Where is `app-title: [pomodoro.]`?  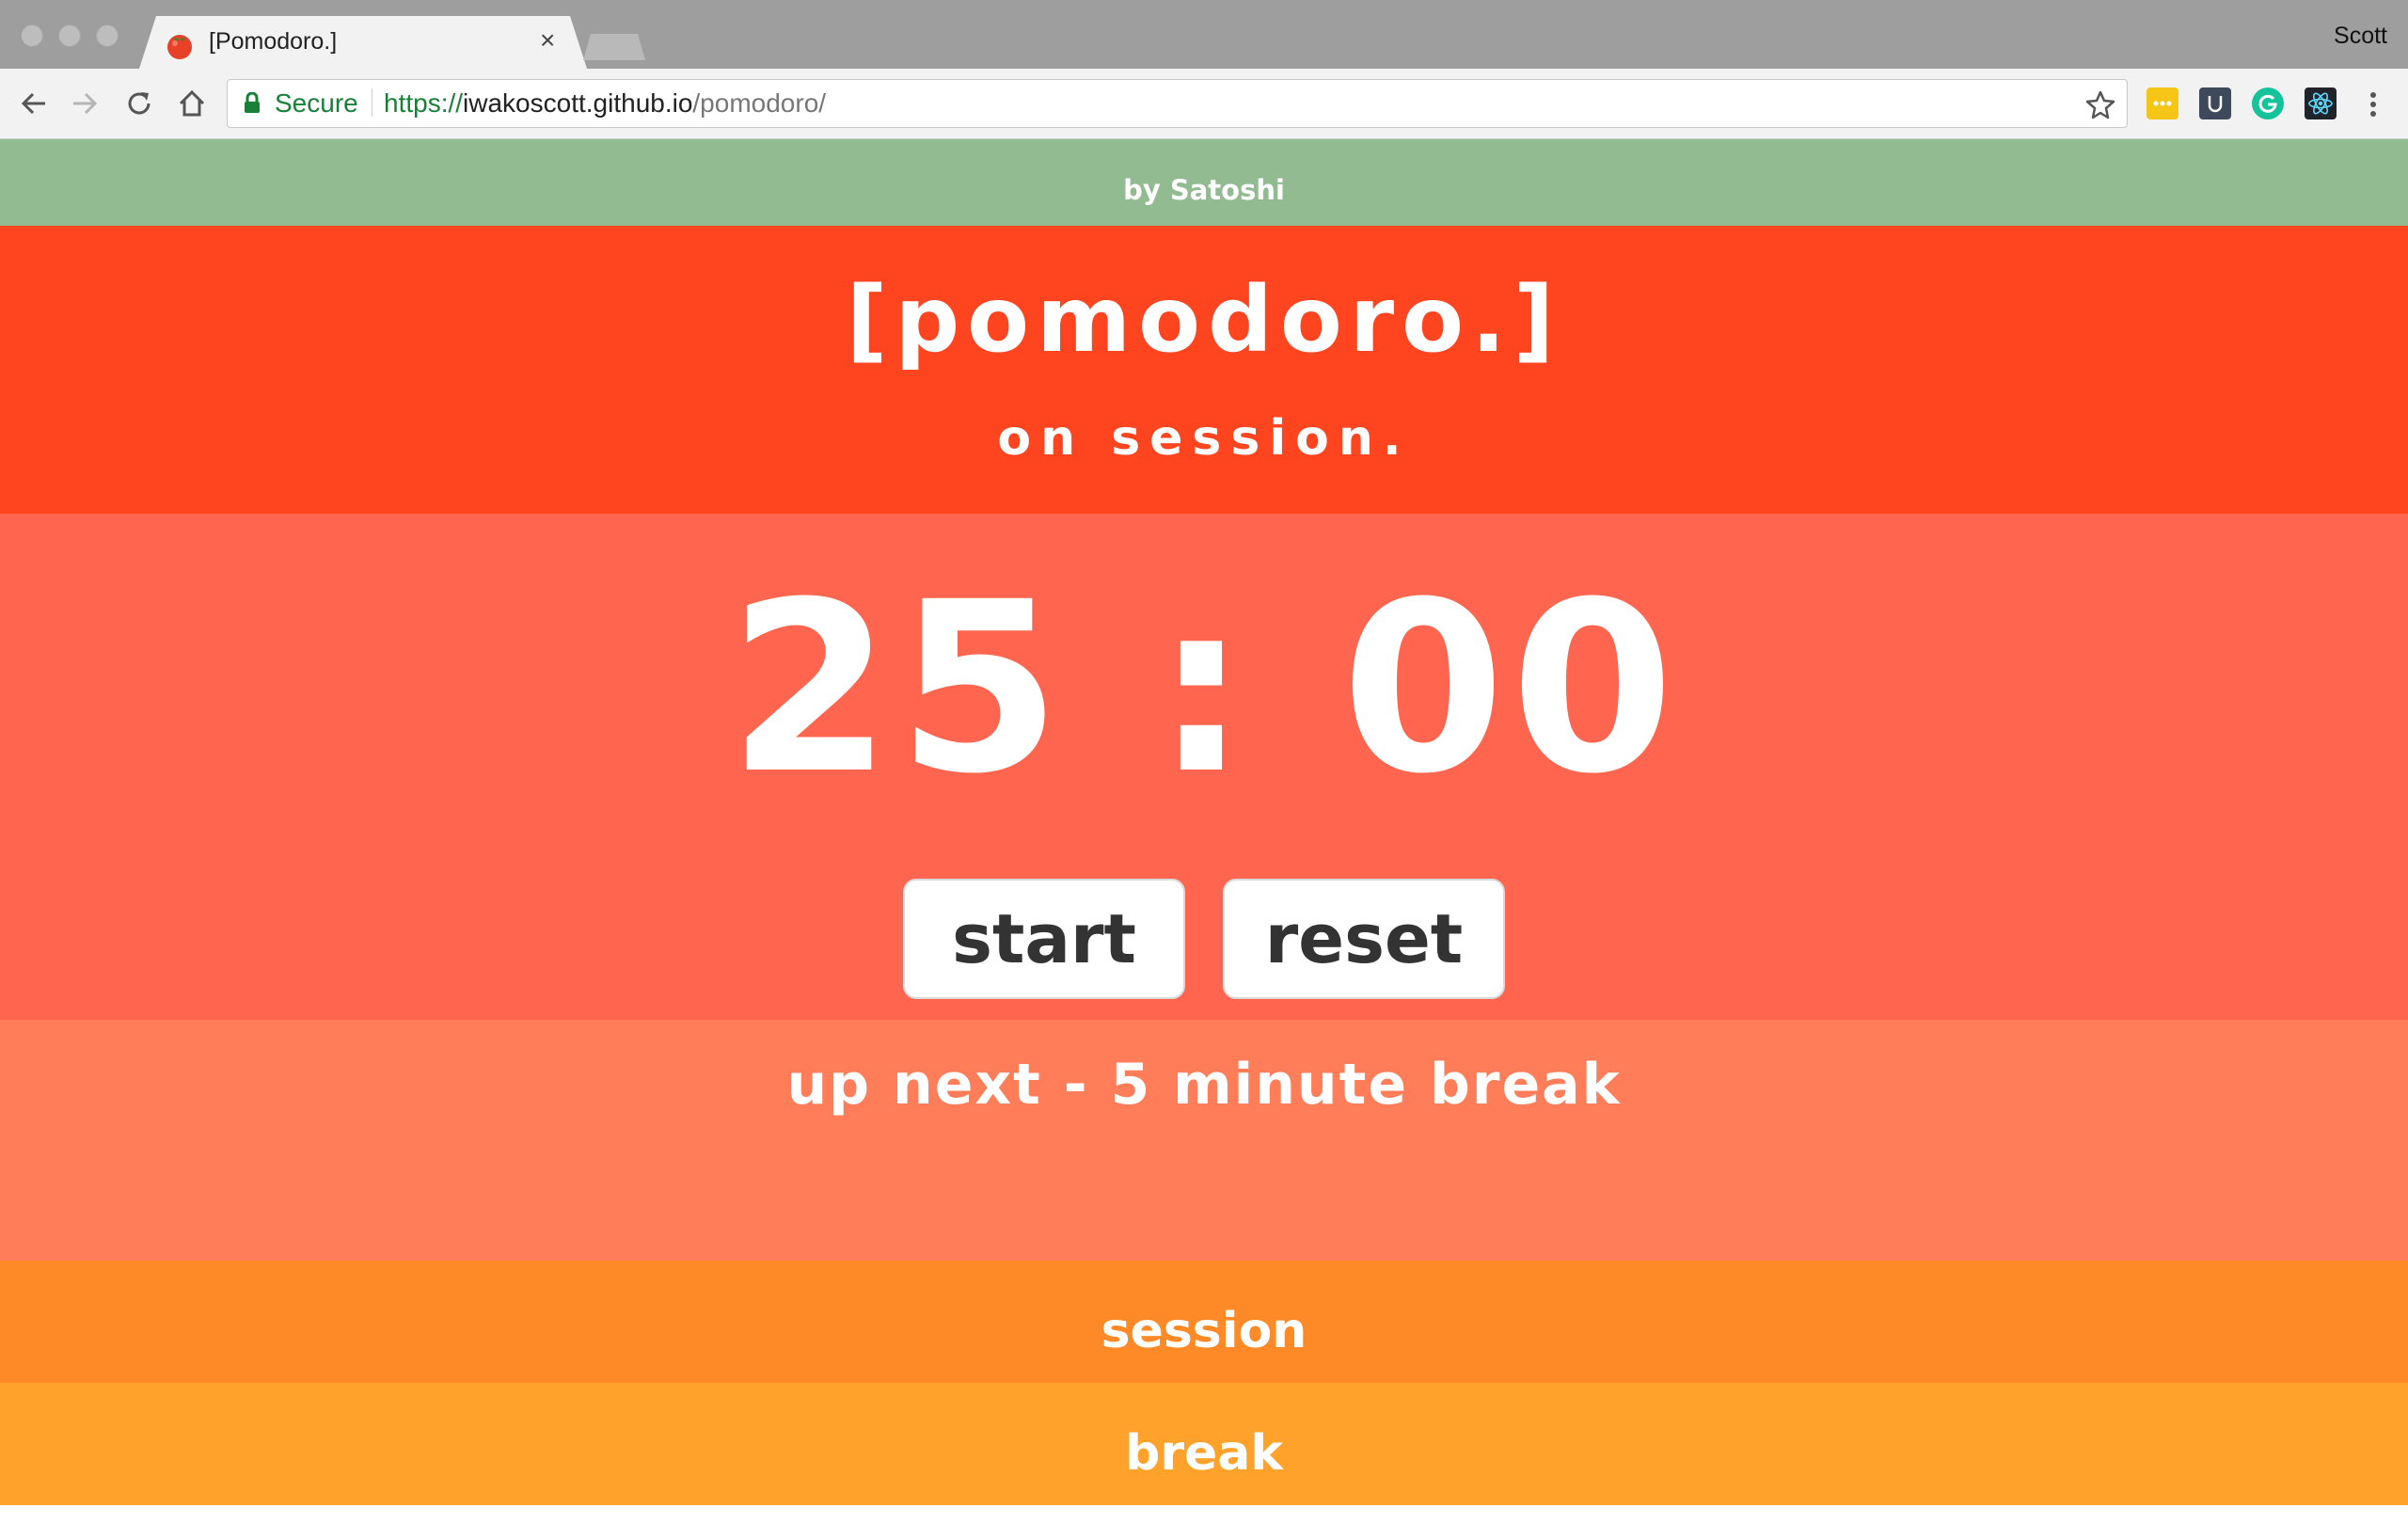 app-title: [pomodoro.] is located at coordinates (1204, 320).